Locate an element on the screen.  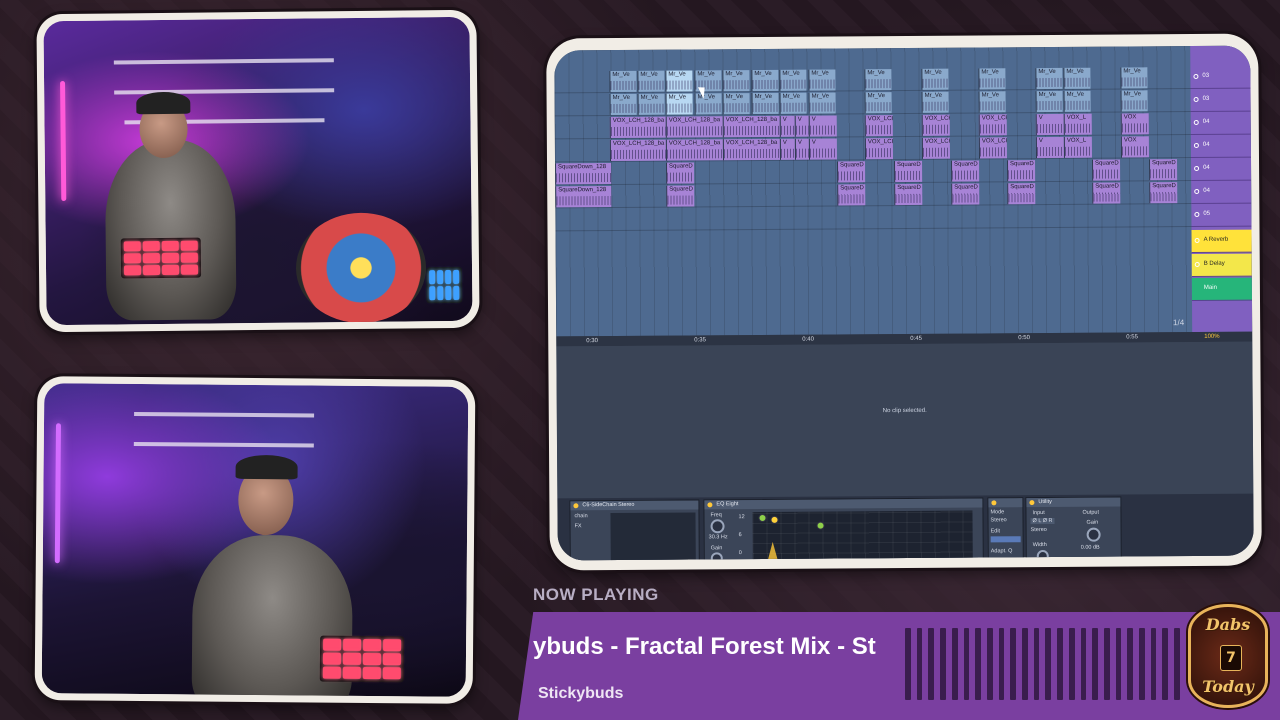
return-track-reverb: A Reverb is located at coordinates (1221, 241).